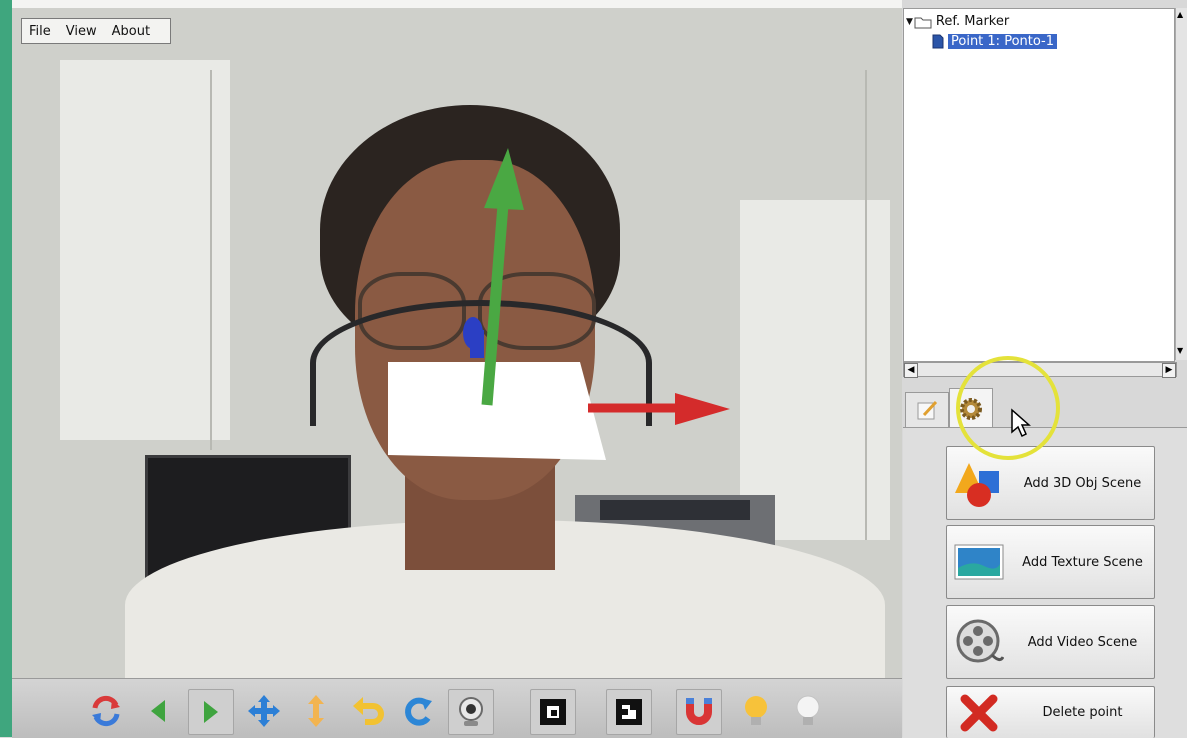 The height and width of the screenshot is (738, 1187). I want to click on marker-2-button, so click(629, 712).